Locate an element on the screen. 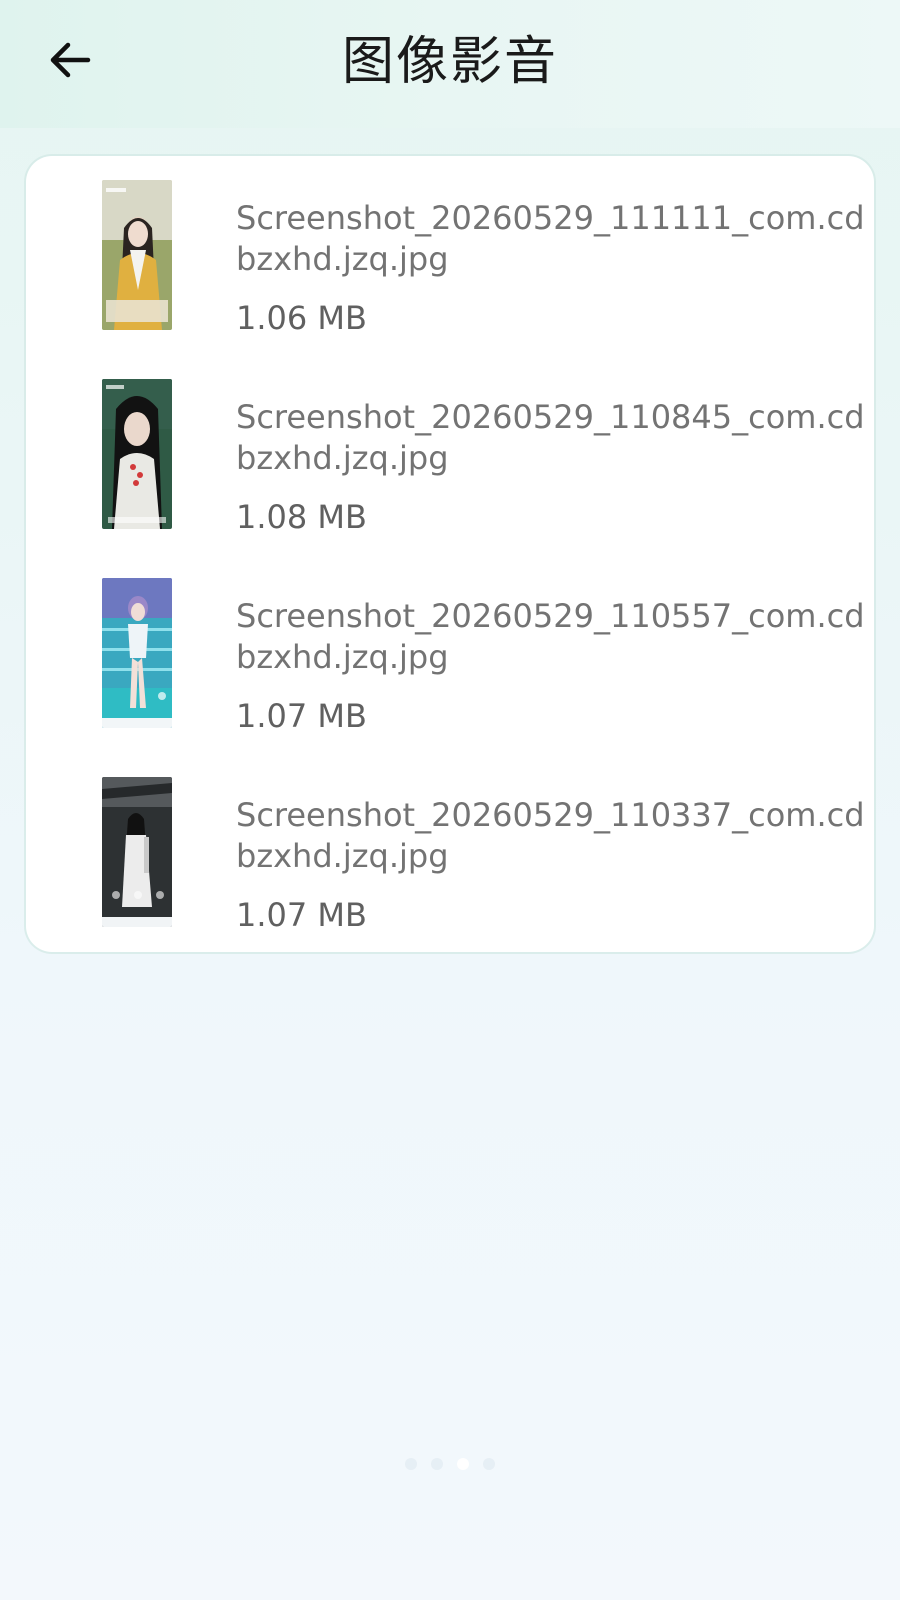  page-indicator is located at coordinates (450, 1468).